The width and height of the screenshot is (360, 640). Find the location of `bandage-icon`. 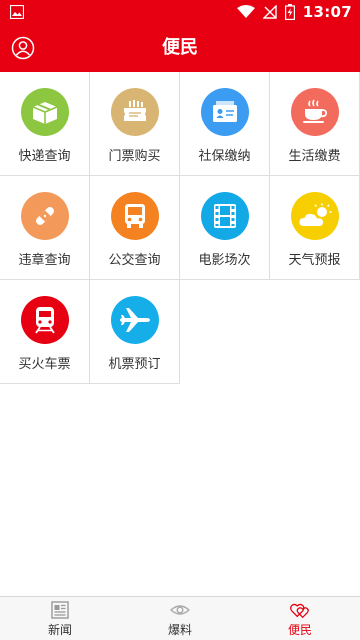

bandage-icon is located at coordinates (44, 216).